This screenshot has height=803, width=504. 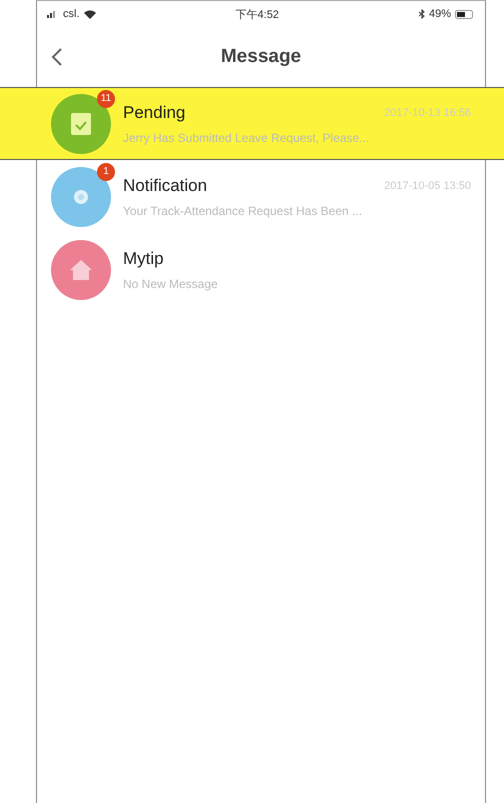 What do you see at coordinates (261, 57) in the screenshot?
I see `page-title: Message` at bounding box center [261, 57].